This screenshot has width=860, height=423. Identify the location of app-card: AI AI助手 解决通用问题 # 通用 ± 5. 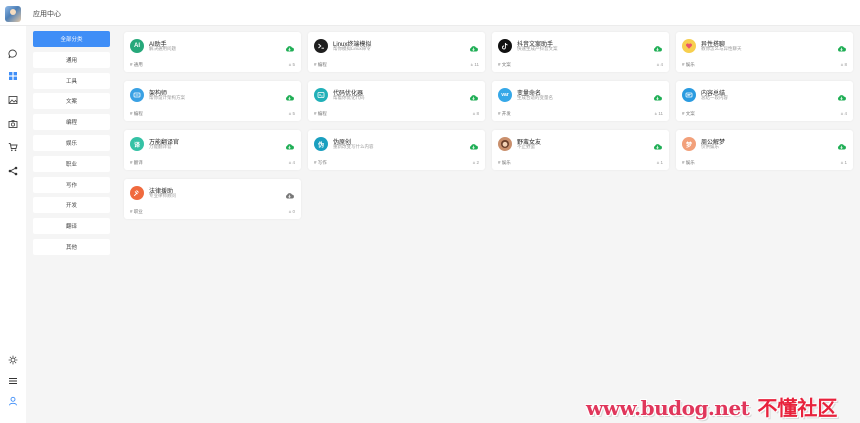
(212, 52).